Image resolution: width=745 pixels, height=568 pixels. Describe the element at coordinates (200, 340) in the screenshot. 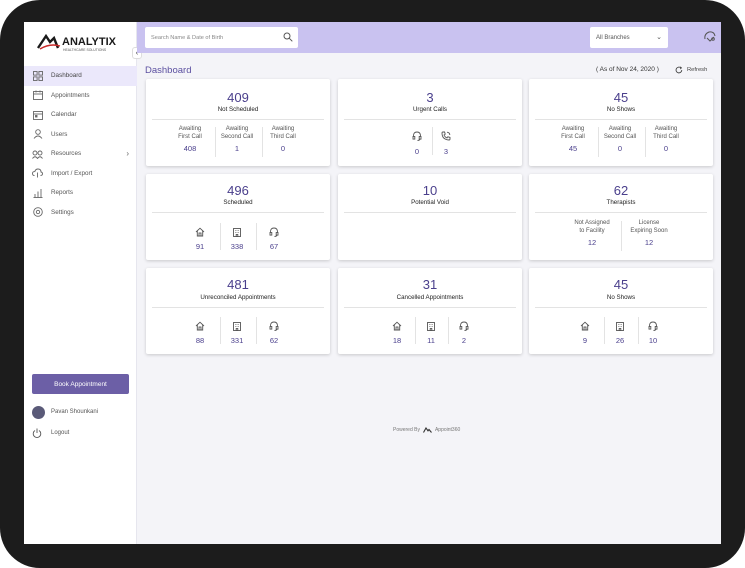

I see `stat-value: 88` at that location.